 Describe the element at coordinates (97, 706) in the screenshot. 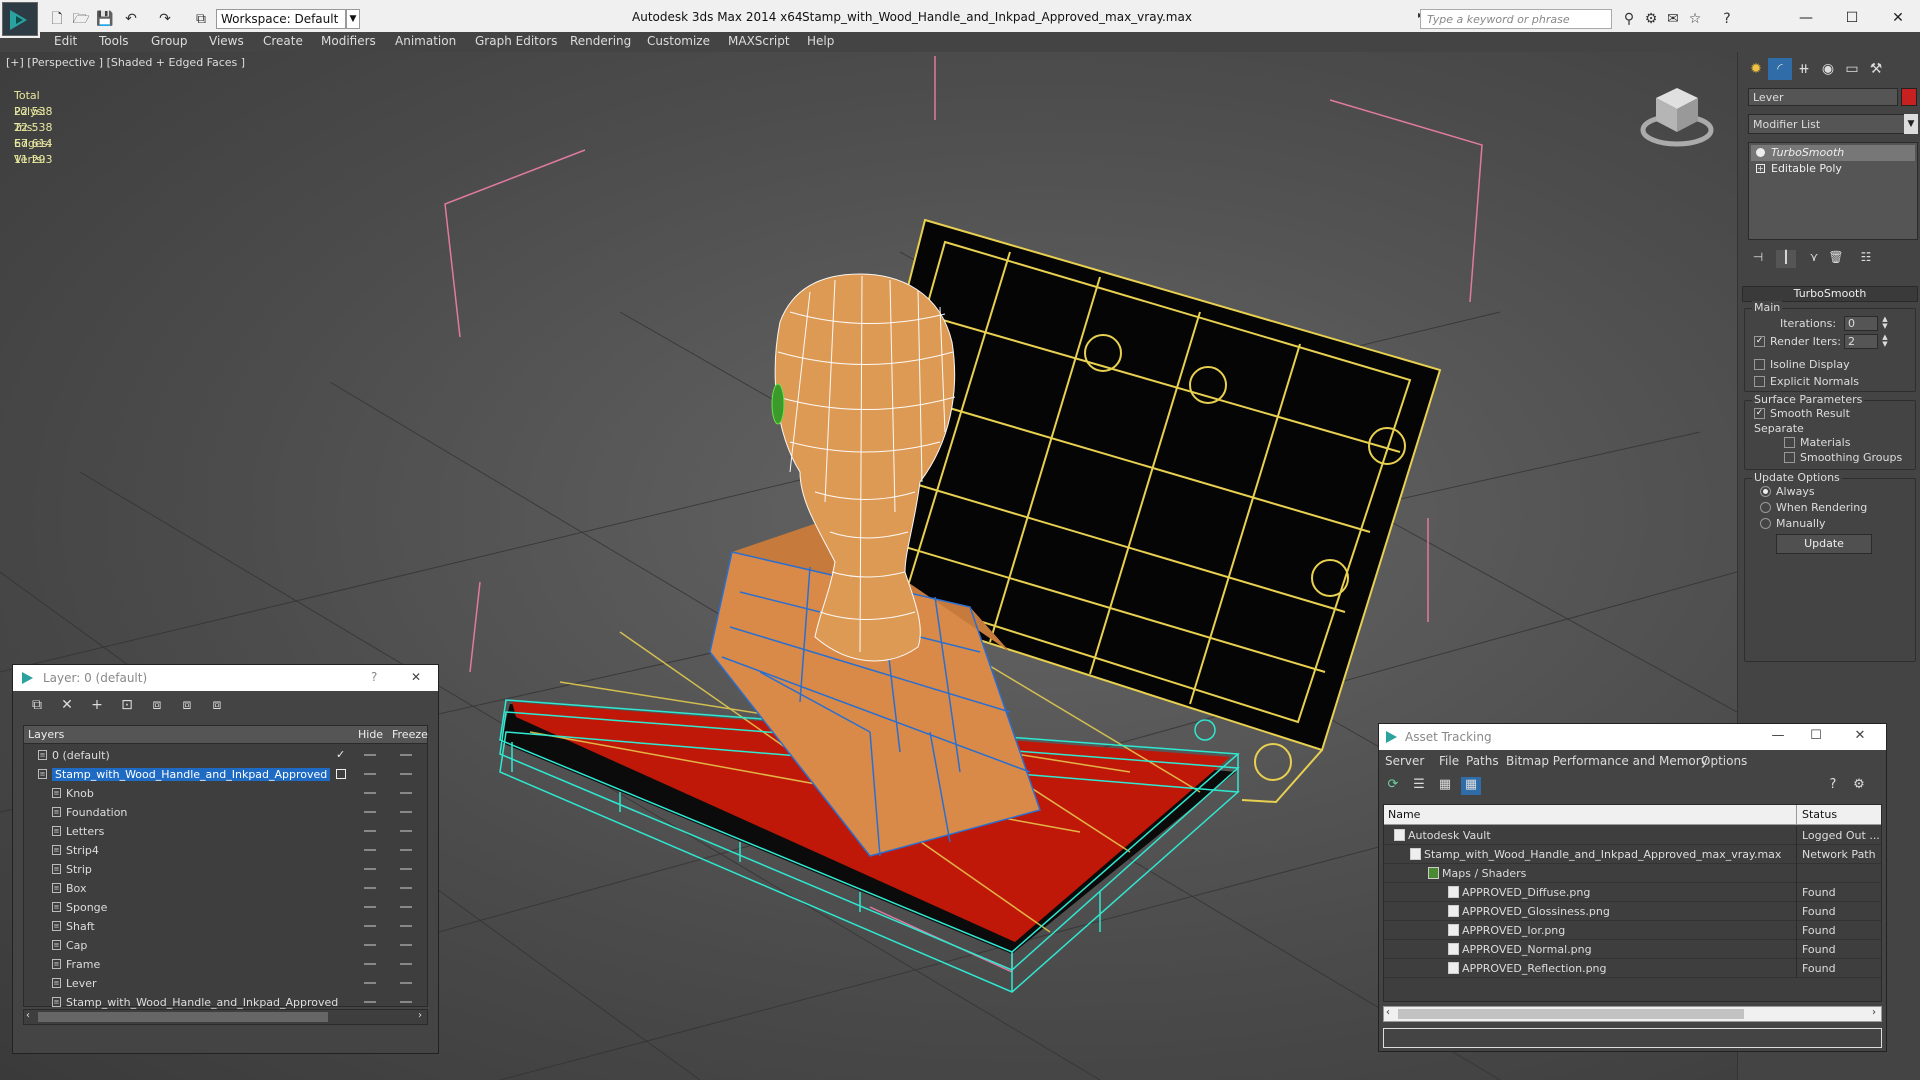

I see `add-to-layer-icon: +` at that location.